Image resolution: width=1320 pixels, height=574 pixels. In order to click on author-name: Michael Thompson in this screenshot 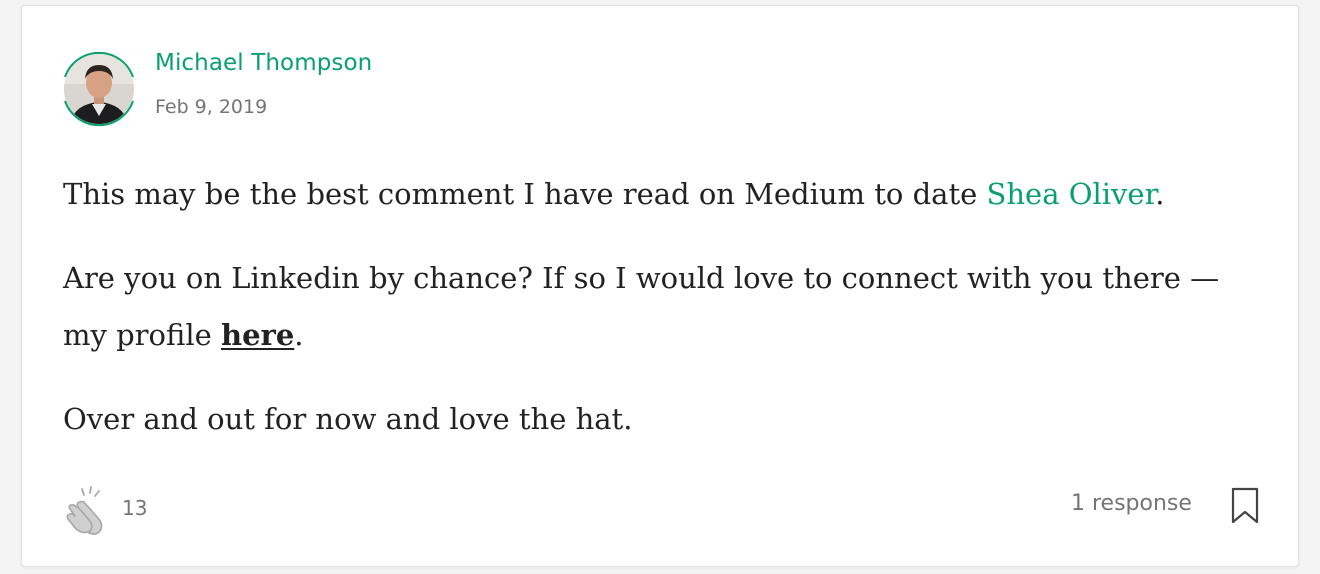, I will do `click(263, 63)`.